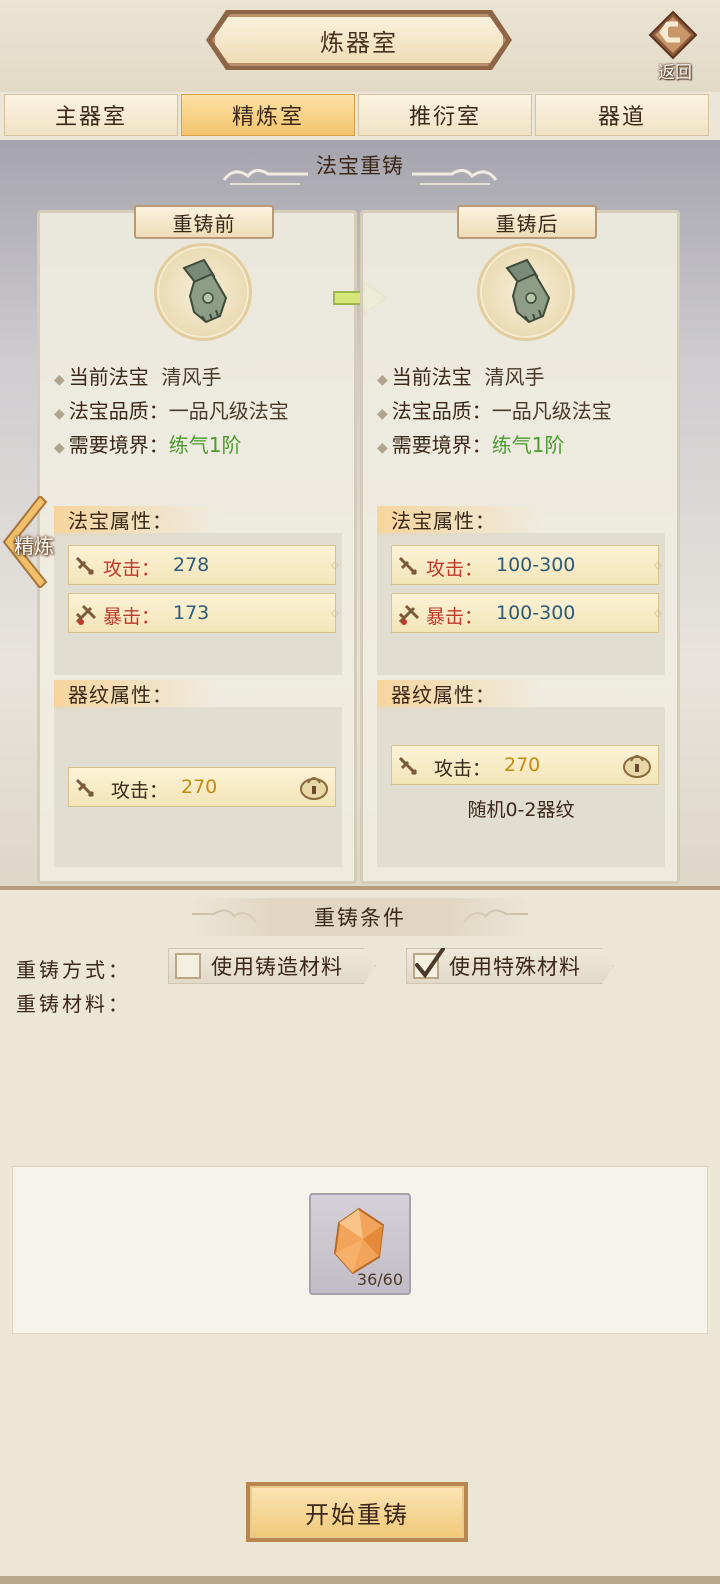 The height and width of the screenshot is (1584, 720). Describe the element at coordinates (359, 40) in the screenshot. I see `page-title: 炼器室` at that location.